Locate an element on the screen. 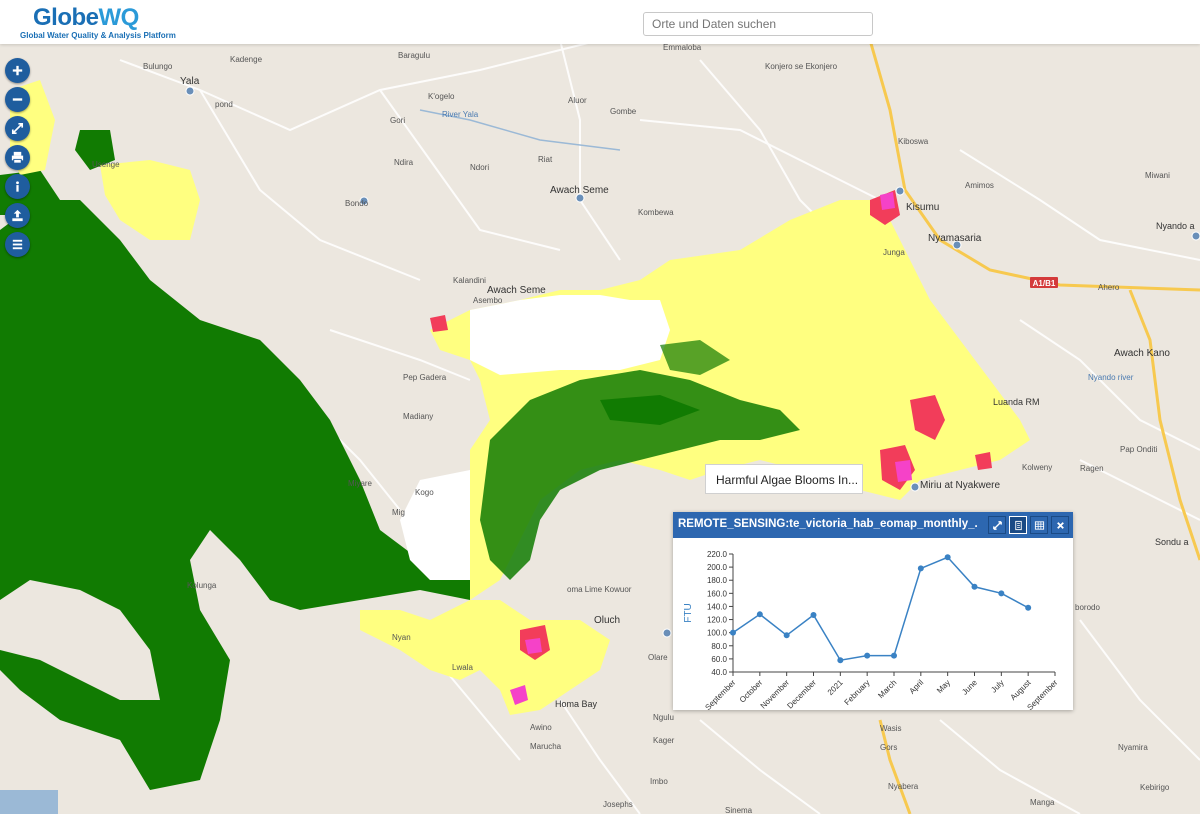  place-label: Kolunga is located at coordinates (202, 585).